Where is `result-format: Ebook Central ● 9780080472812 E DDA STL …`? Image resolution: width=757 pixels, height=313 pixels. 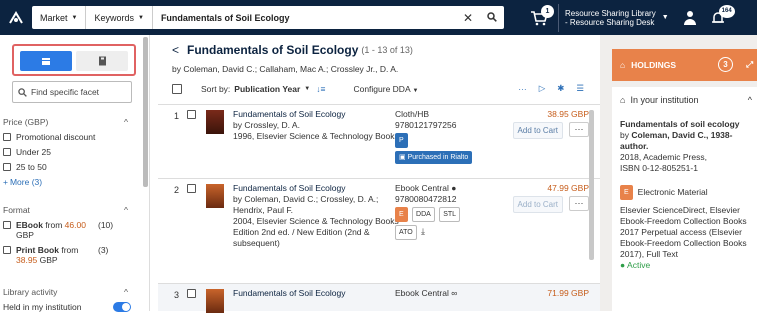
result-format: Ebook Central ● 9780080472812 E DDA STL … is located at coordinates (428, 211).